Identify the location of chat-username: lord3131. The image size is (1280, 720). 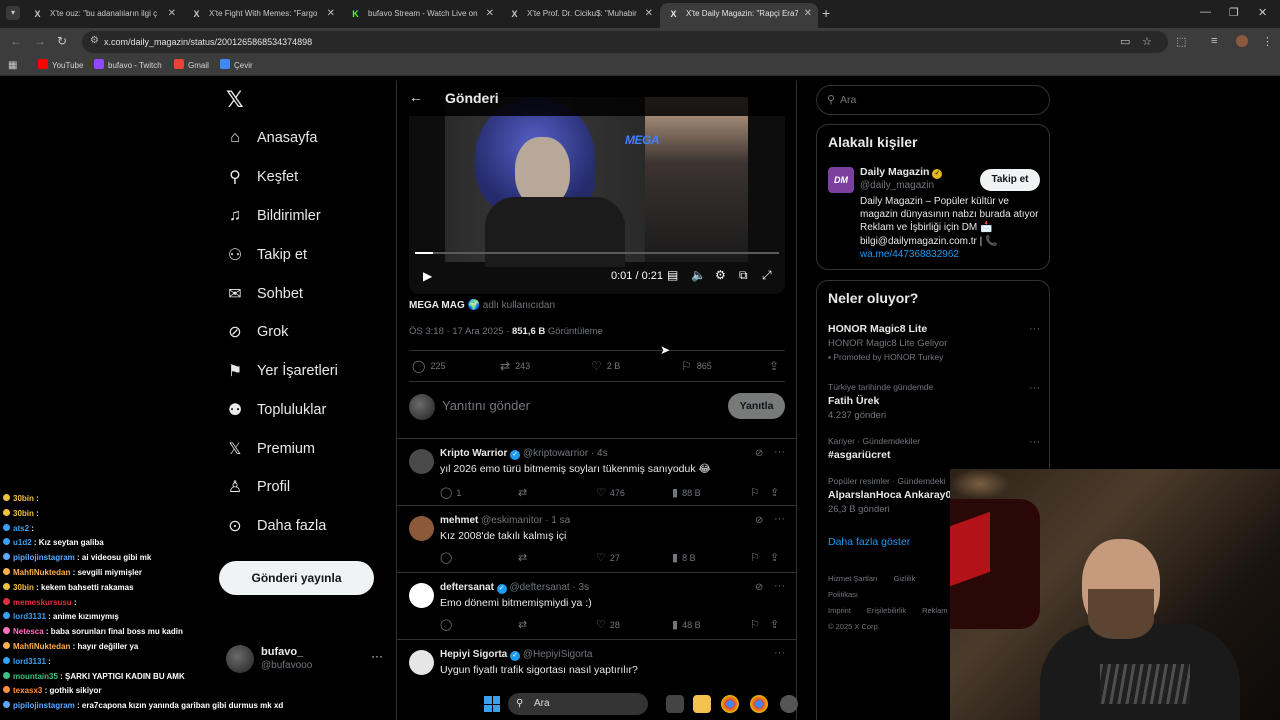
(29, 616).